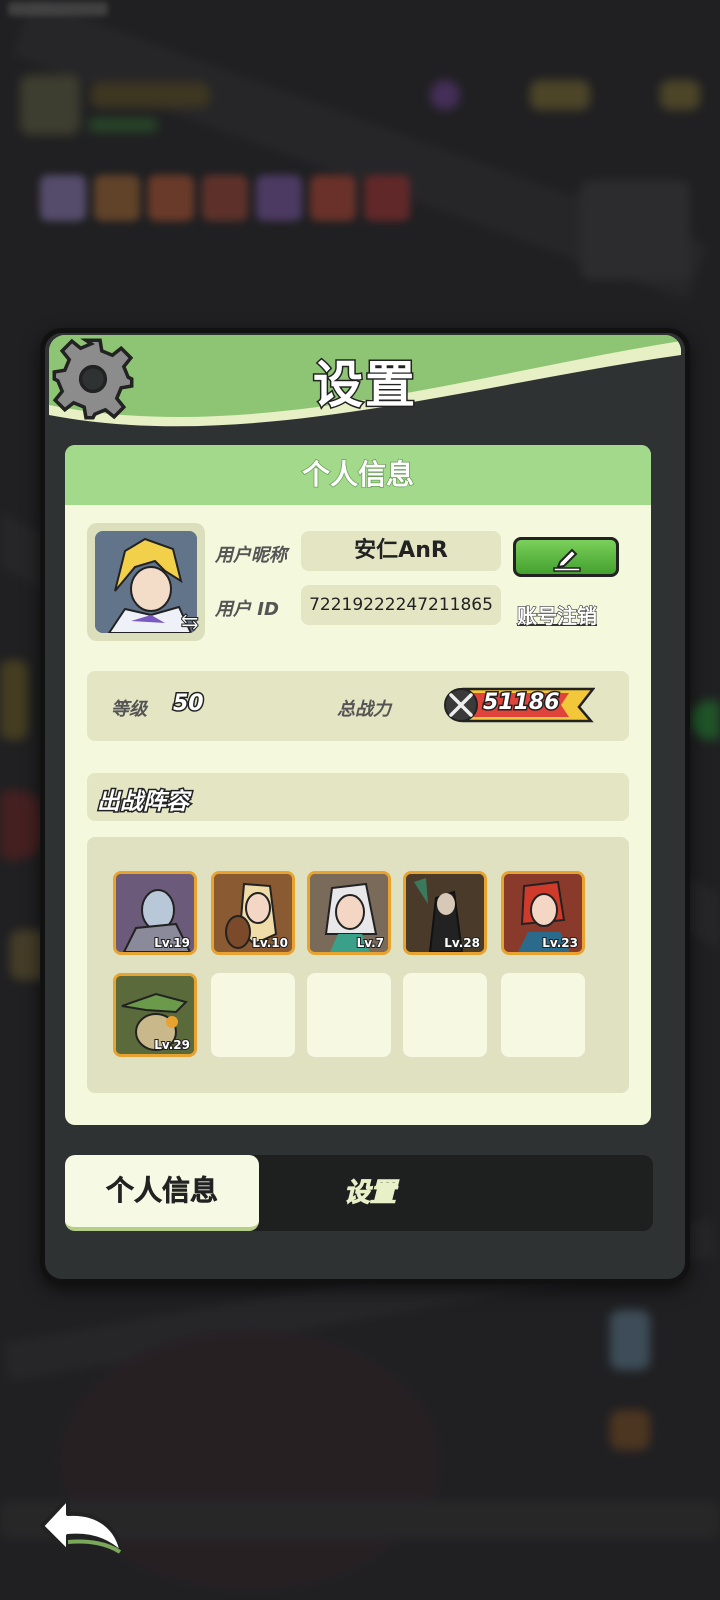 This screenshot has width=720, height=1600. I want to click on team-header: 出战阵容, so click(358, 797).